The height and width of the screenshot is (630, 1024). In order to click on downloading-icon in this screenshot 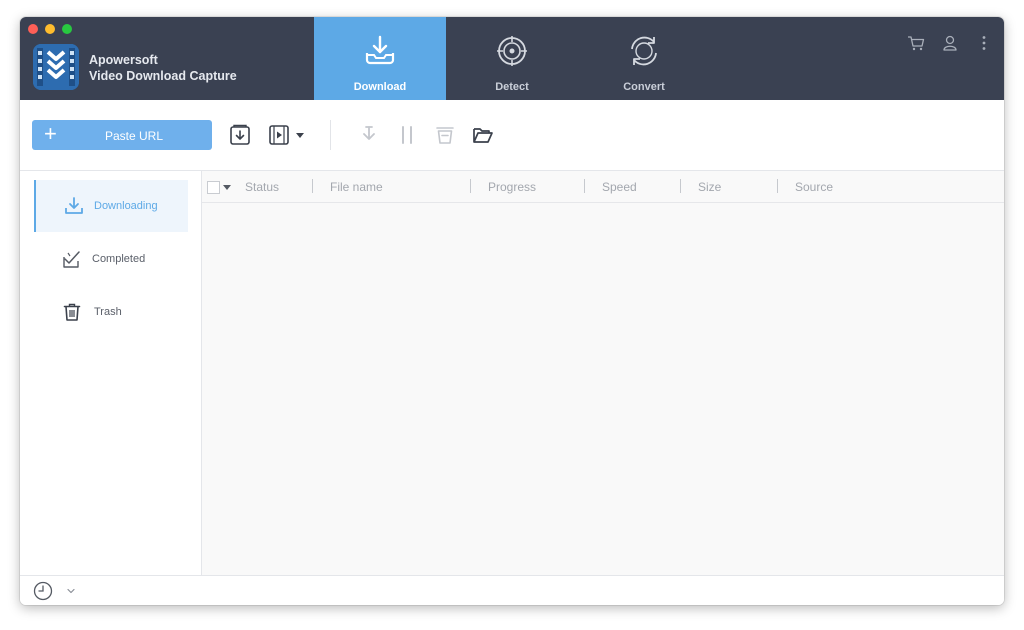, I will do `click(74, 205)`.